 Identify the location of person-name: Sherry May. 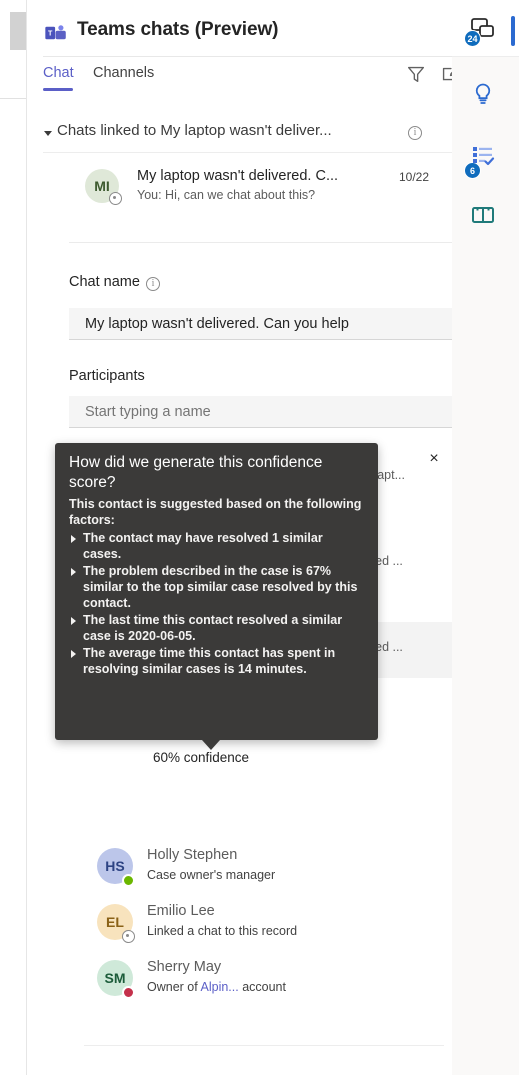
(184, 967).